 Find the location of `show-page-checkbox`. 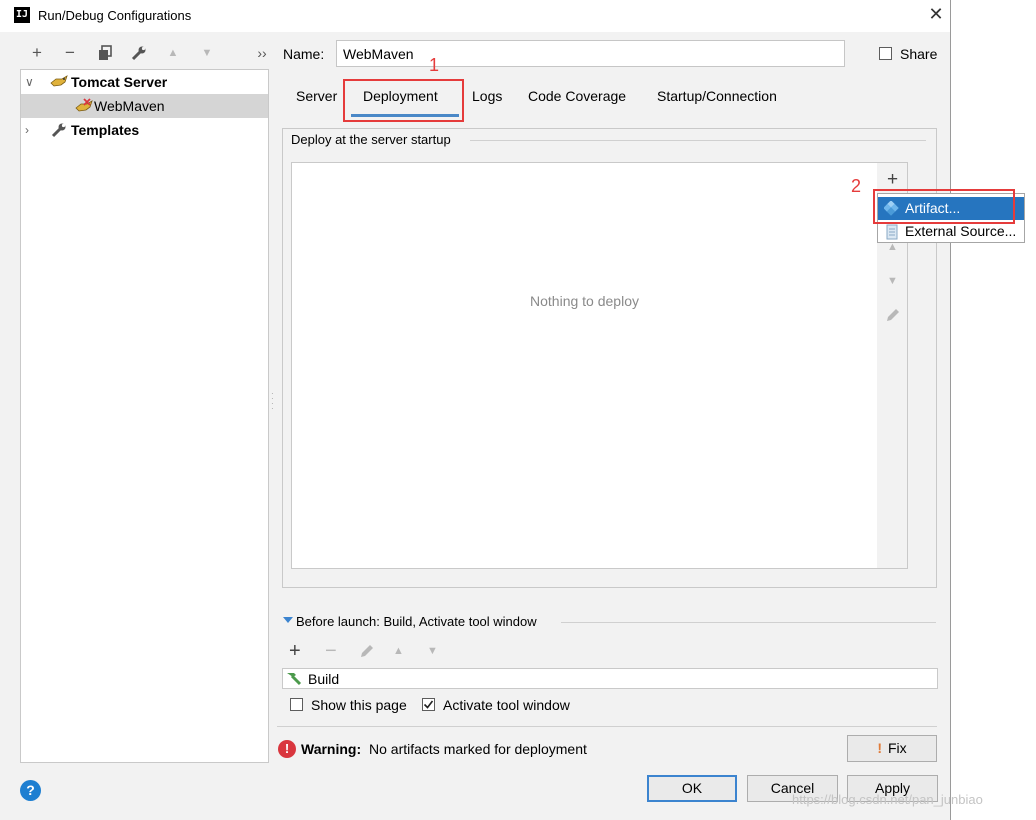

show-page-checkbox is located at coordinates (296, 704).